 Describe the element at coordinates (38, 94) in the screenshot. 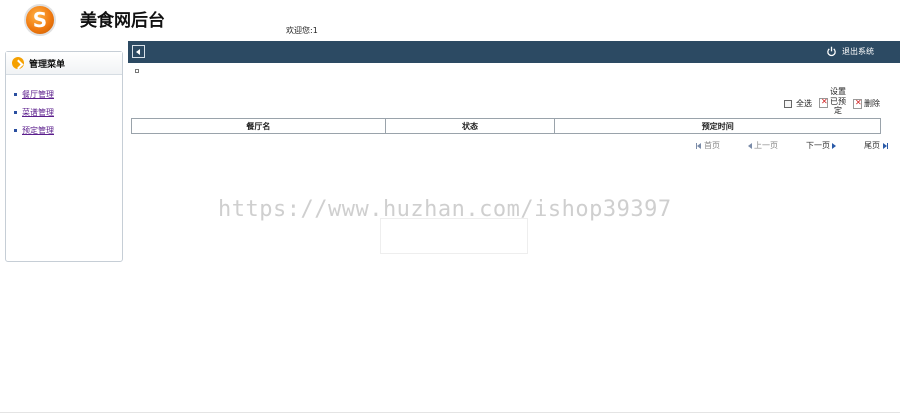

I see `sidebar-link-restaurant: 餐厅管理` at that location.